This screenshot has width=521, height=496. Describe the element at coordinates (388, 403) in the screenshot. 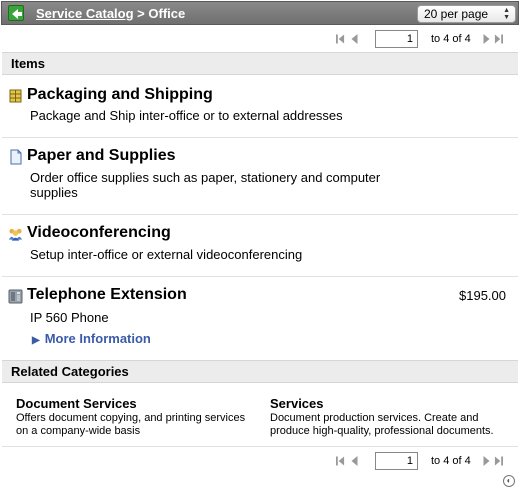

I see `related-category-title: Services` at that location.